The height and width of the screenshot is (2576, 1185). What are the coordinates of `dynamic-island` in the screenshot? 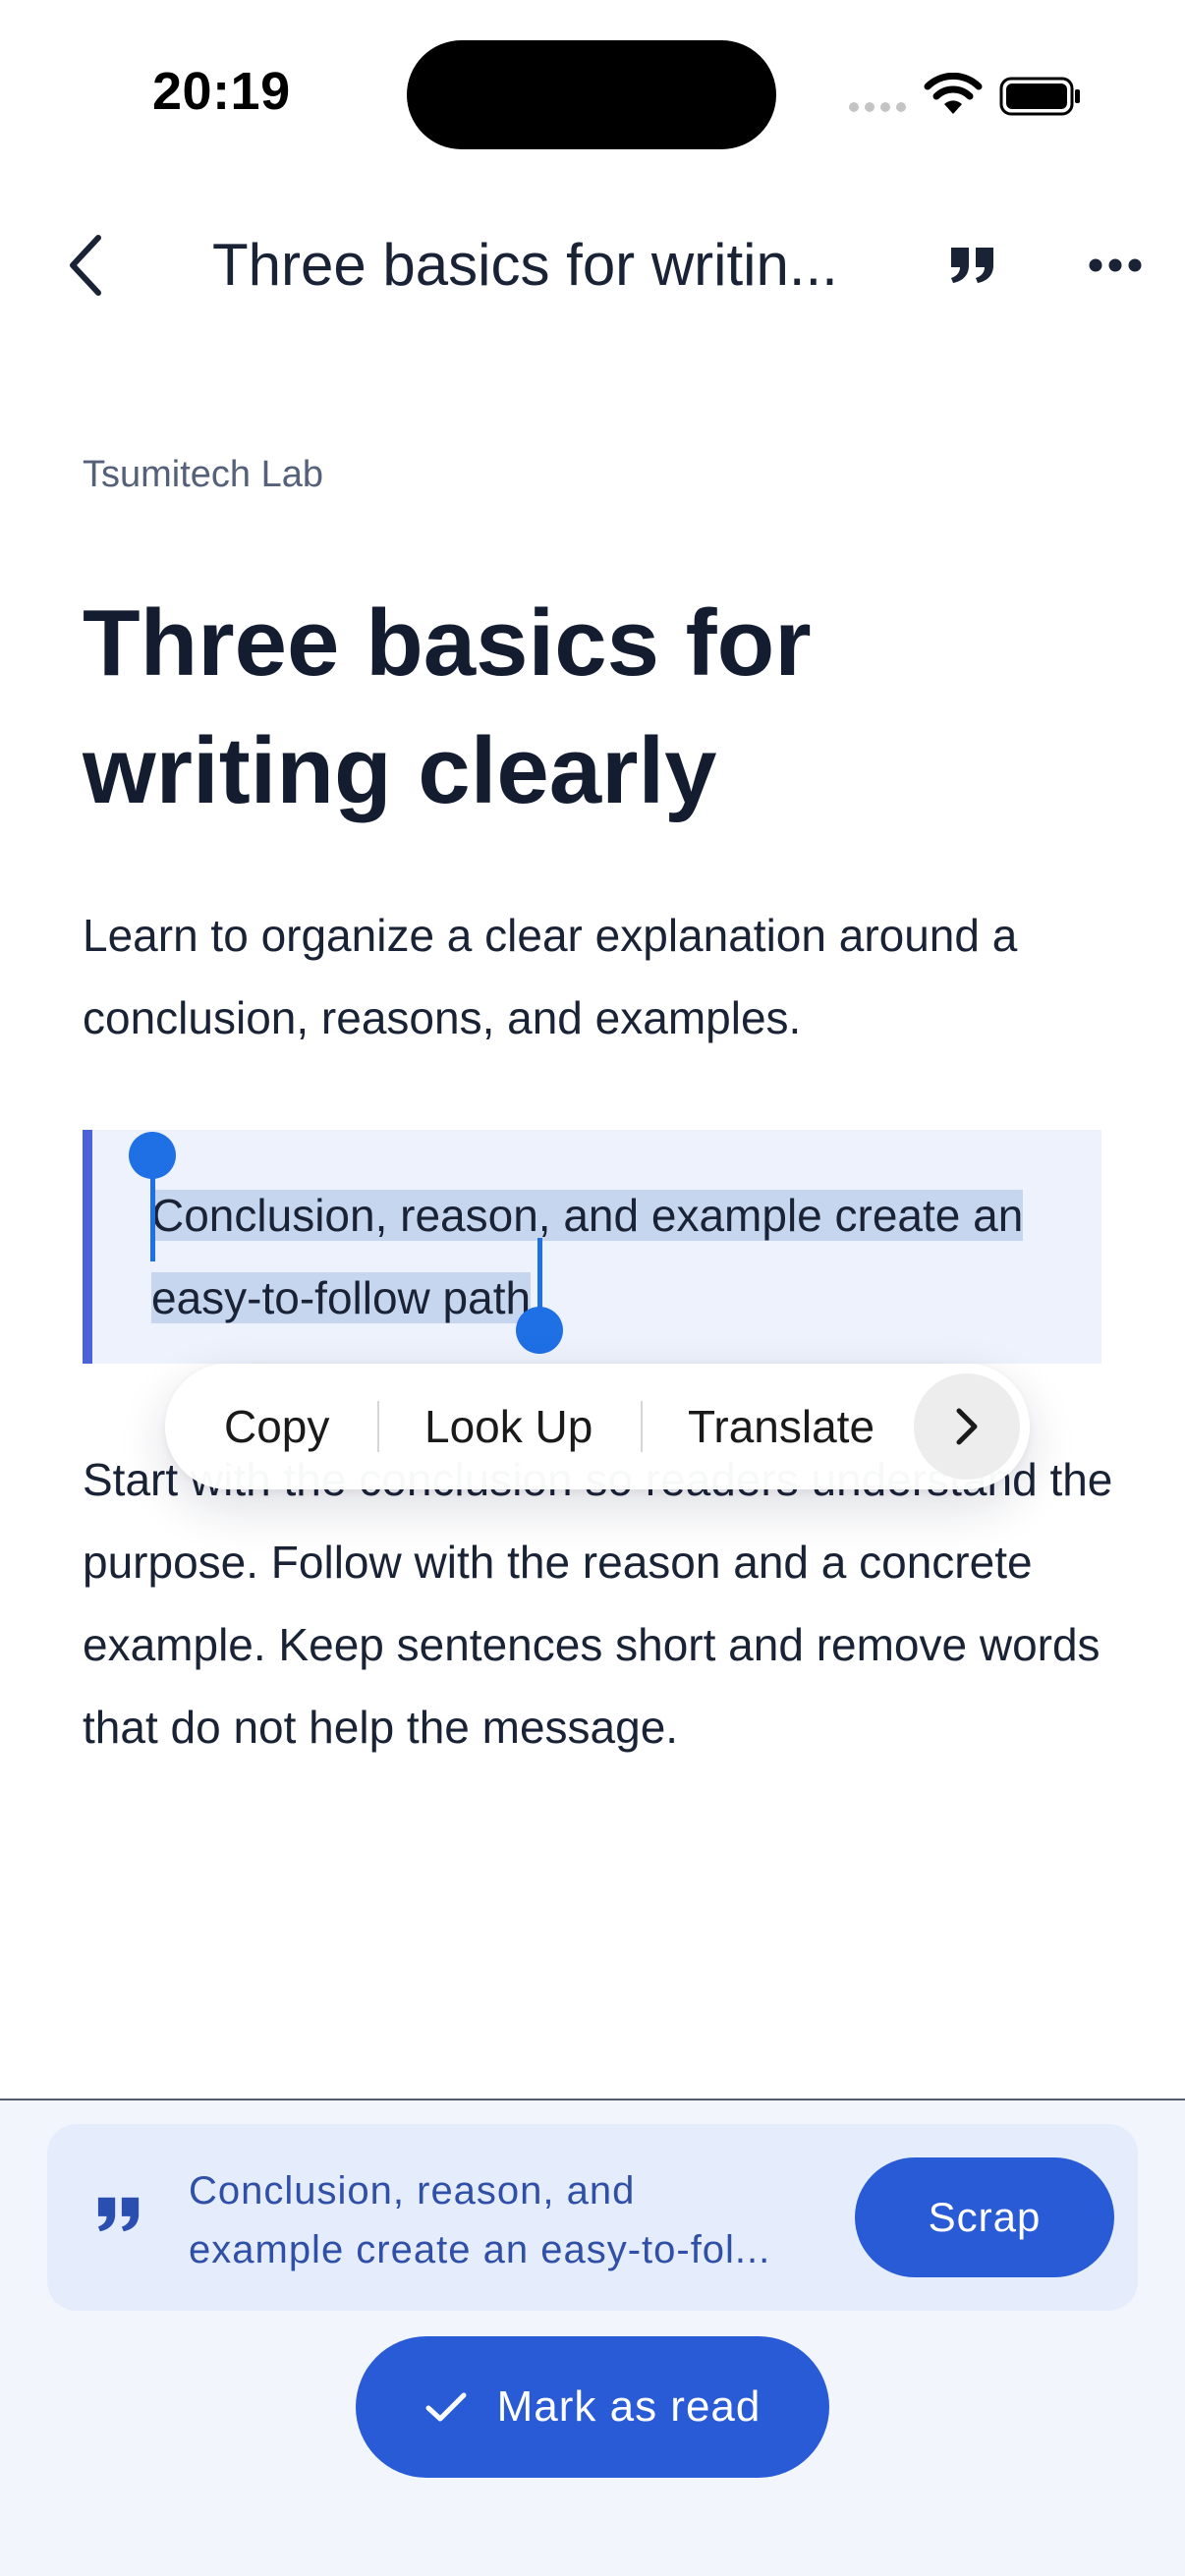 It's located at (592, 94).